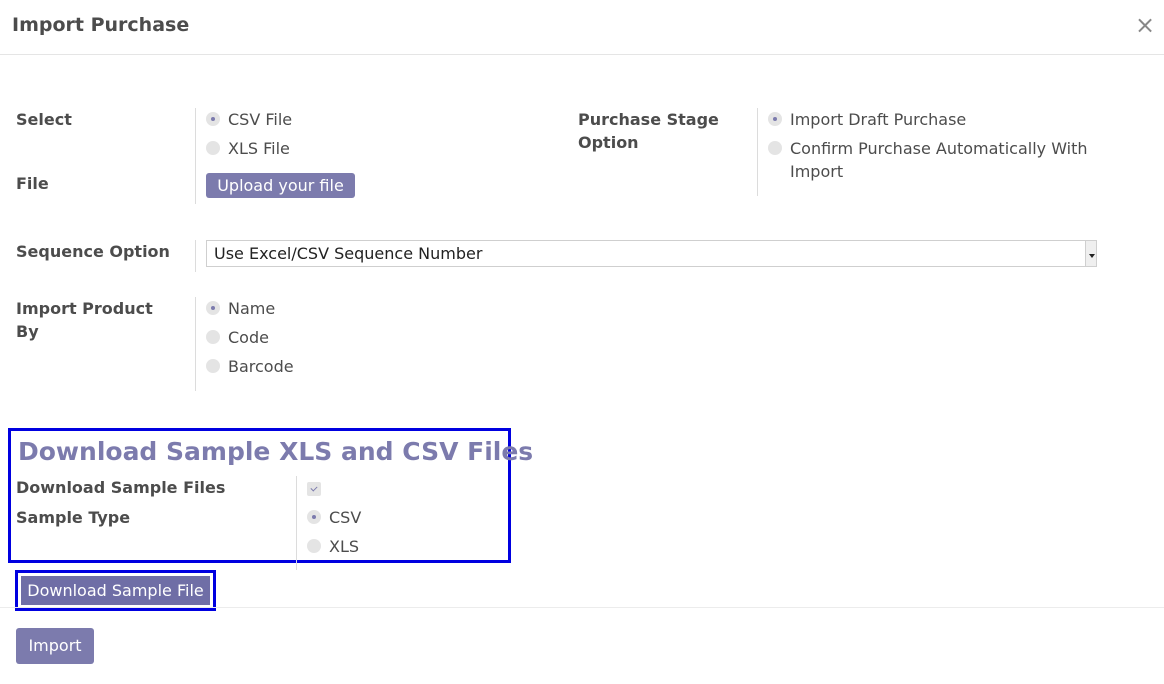  Describe the element at coordinates (27, 331) in the screenshot. I see `import-product-label-line2: By` at that location.